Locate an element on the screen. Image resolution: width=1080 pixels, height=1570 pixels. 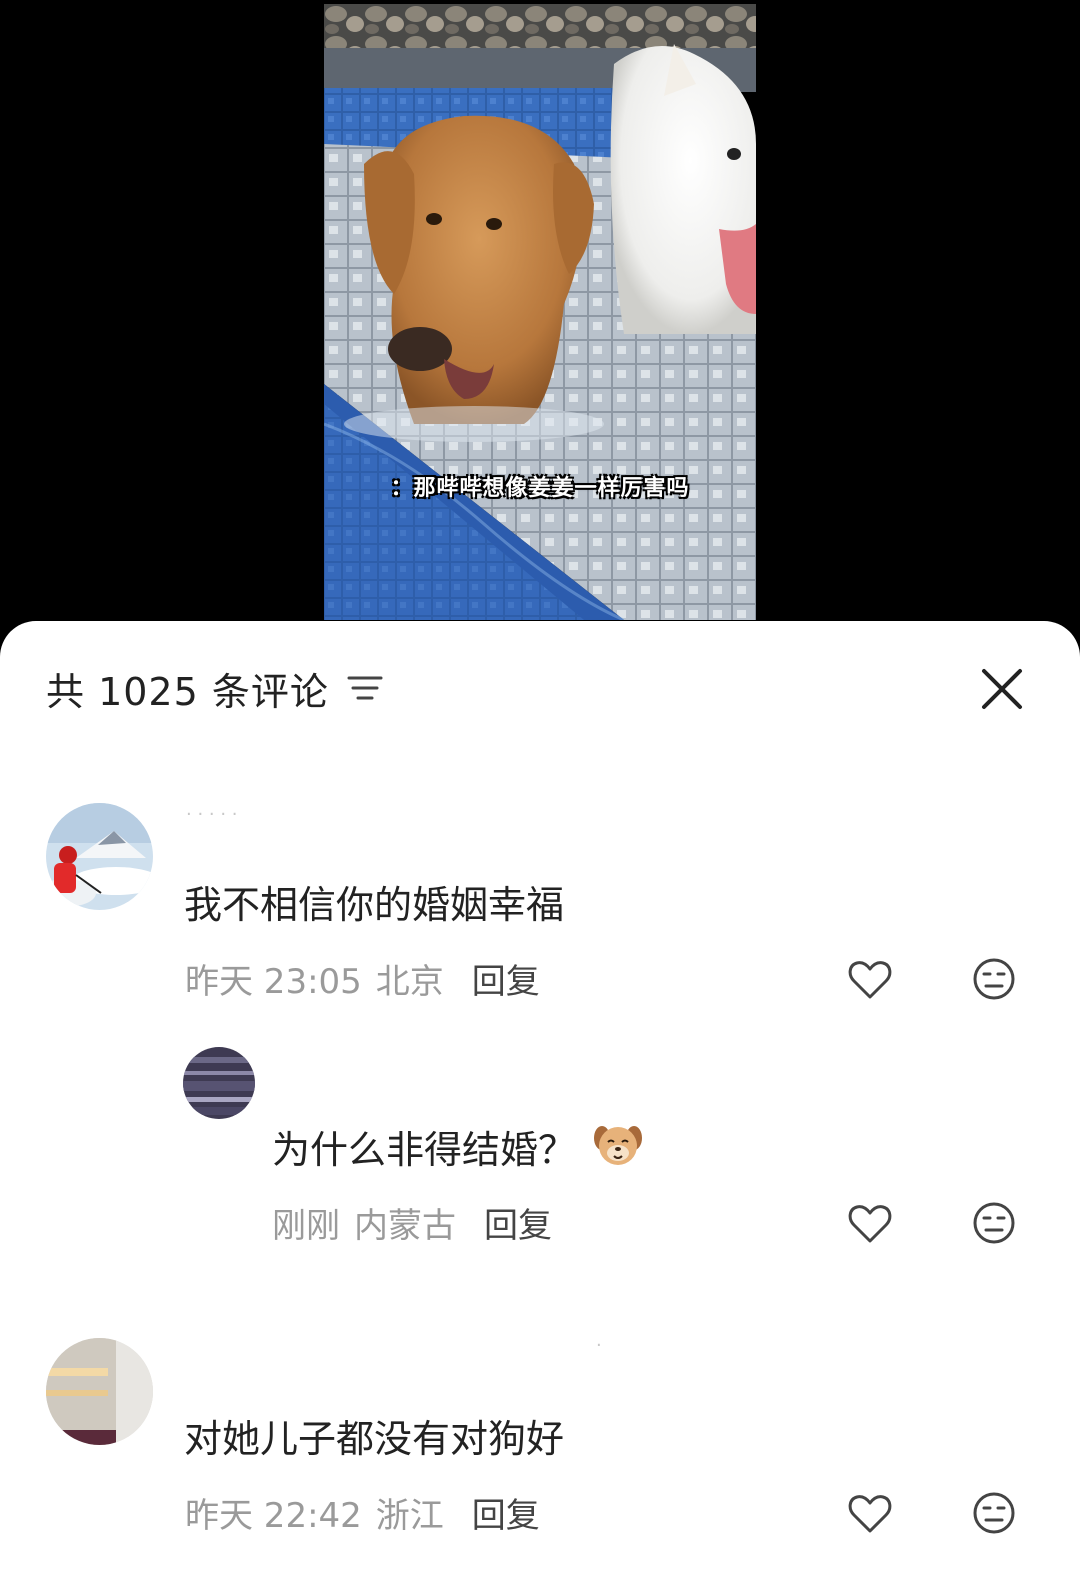
comment-date: 昨天 22:42 is located at coordinates (273, 1515).